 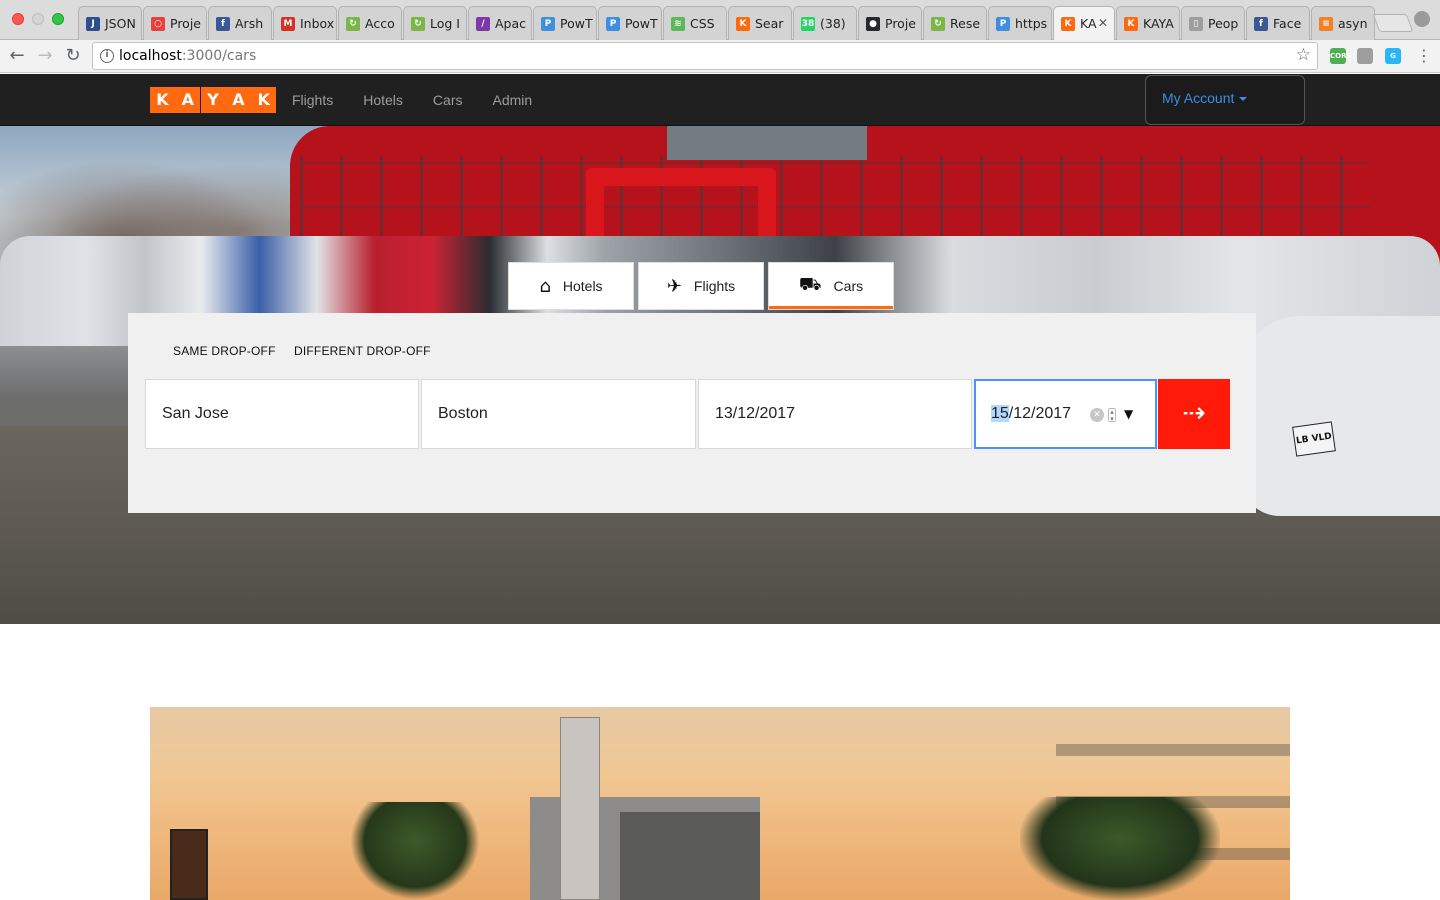 I want to click on nav-link-cars: Cars, so click(x=448, y=100).